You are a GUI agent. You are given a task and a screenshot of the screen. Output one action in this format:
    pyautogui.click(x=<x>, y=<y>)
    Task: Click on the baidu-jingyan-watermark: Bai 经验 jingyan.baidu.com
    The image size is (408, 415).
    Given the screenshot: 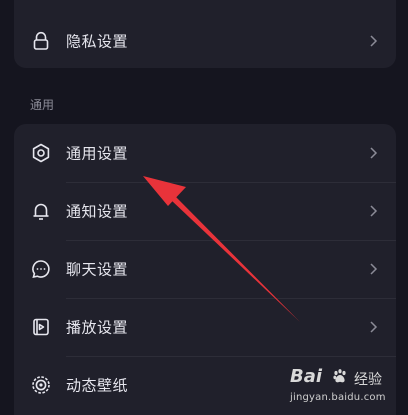 What is the action you would take?
    pyautogui.click(x=346, y=388)
    